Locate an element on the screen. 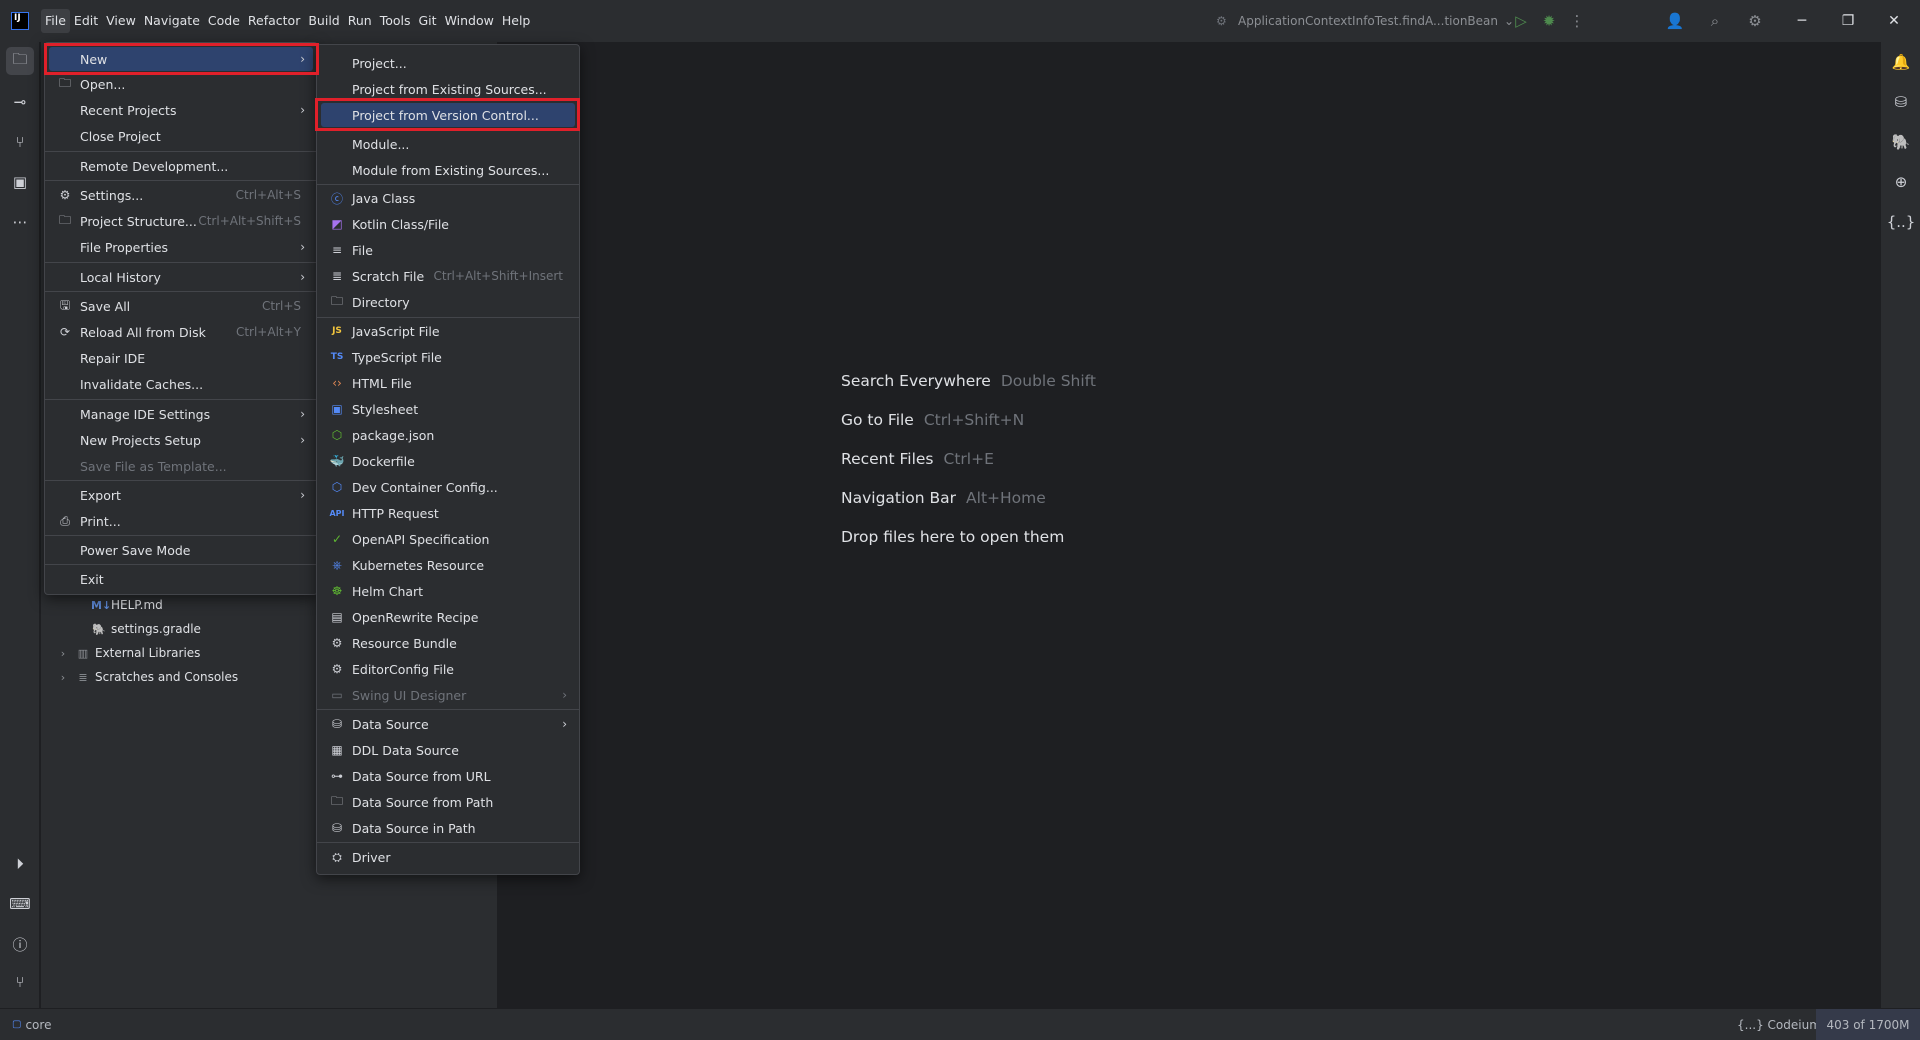 The height and width of the screenshot is (1040, 1920). commit-icon: ⊸ is located at coordinates (20, 102).